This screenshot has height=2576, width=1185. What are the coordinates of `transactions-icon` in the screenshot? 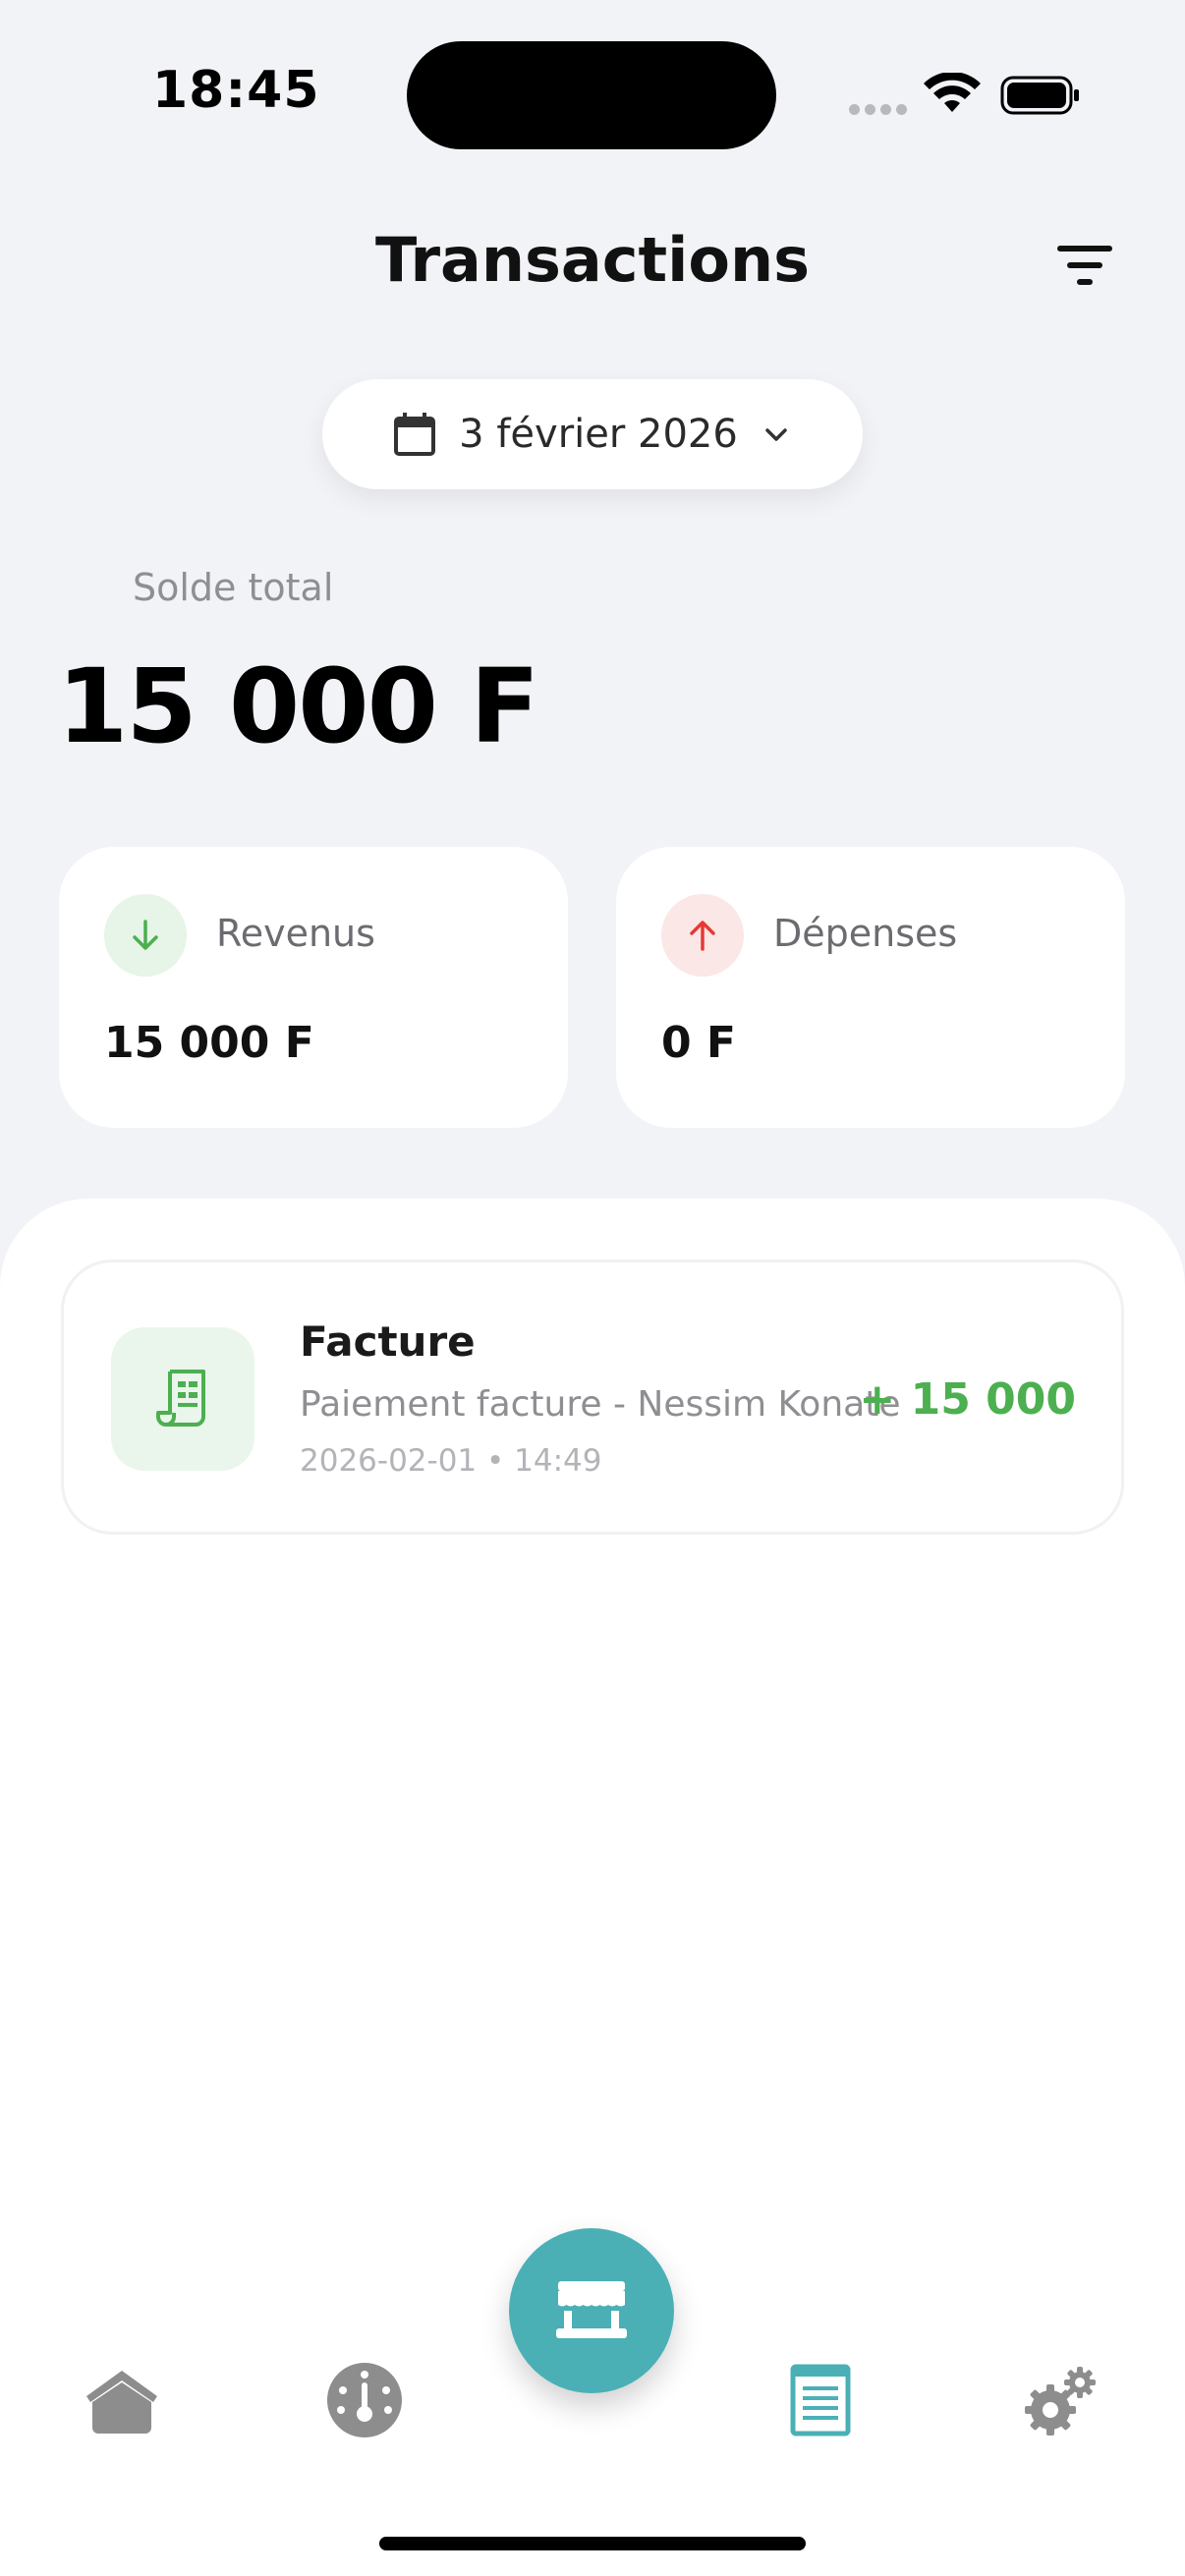 It's located at (821, 2400).